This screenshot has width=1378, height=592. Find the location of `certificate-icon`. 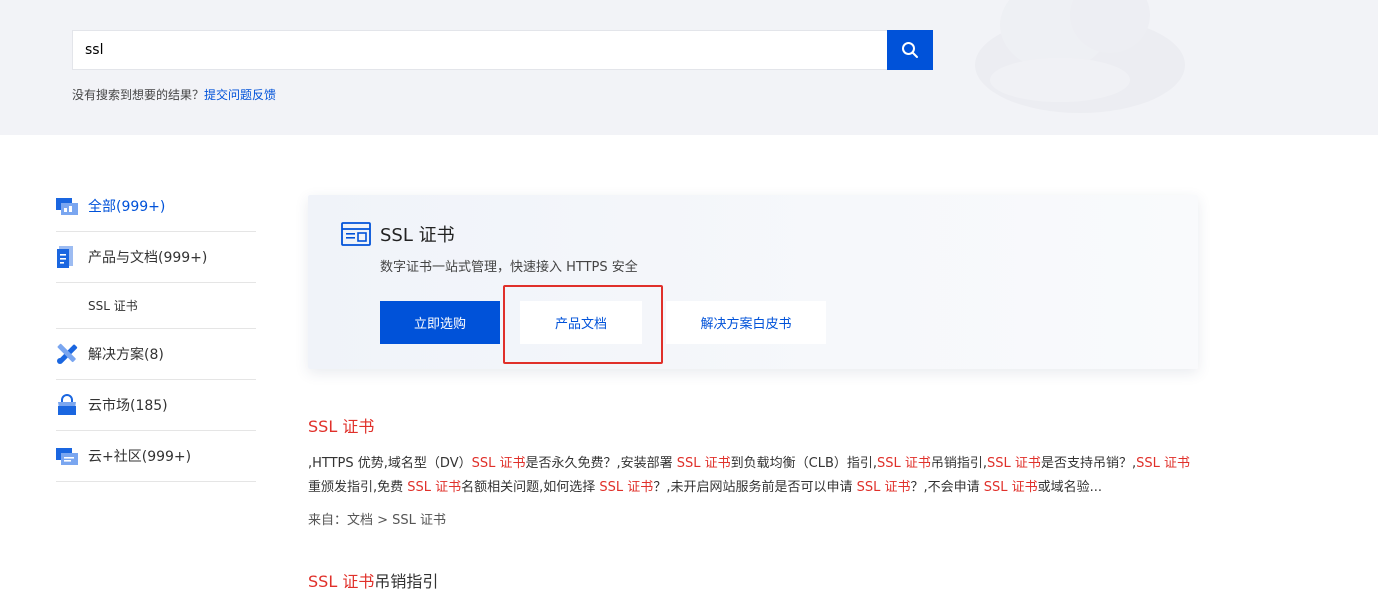

certificate-icon is located at coordinates (356, 234).